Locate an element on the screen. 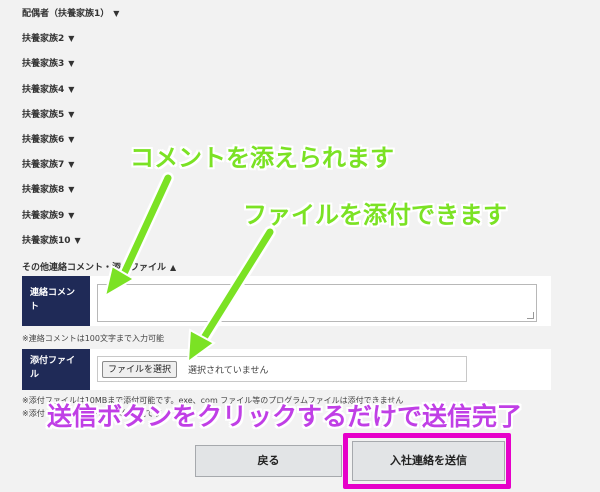 The image size is (600, 492). callout-send: 送信ボタンをクリックするだけで送信完了 is located at coordinates (285, 416).